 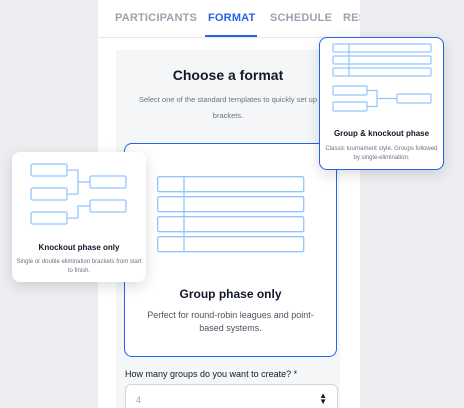 I want to click on groups-count-label: How many groups do you want to create? *, so click(x=211, y=374).